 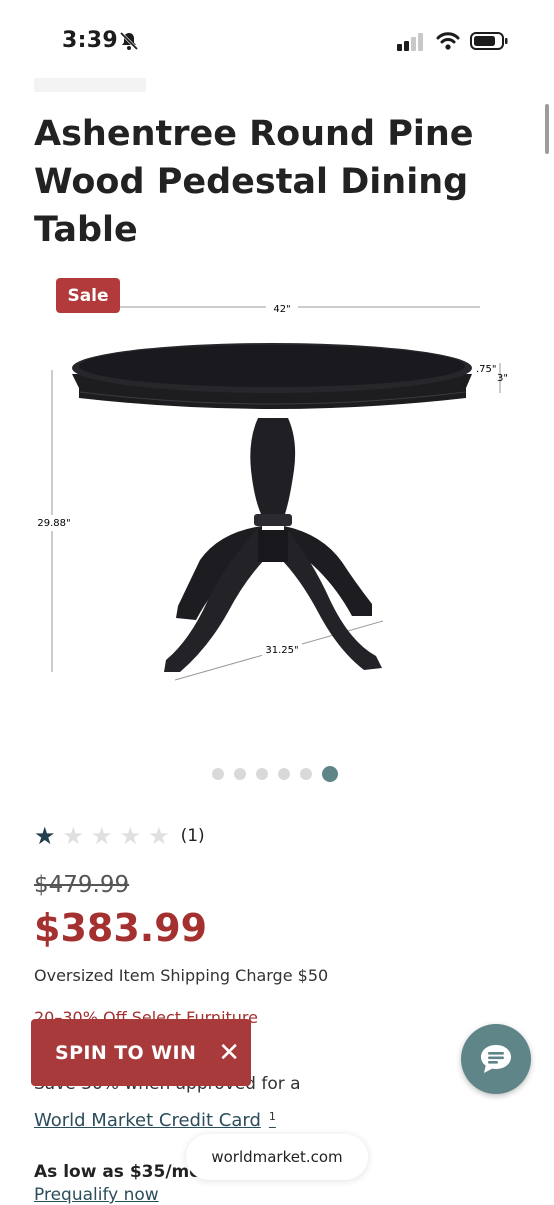 I want to click on spin-to-win-banner: SPIN TO WIN ✕, so click(x=141, y=1052).